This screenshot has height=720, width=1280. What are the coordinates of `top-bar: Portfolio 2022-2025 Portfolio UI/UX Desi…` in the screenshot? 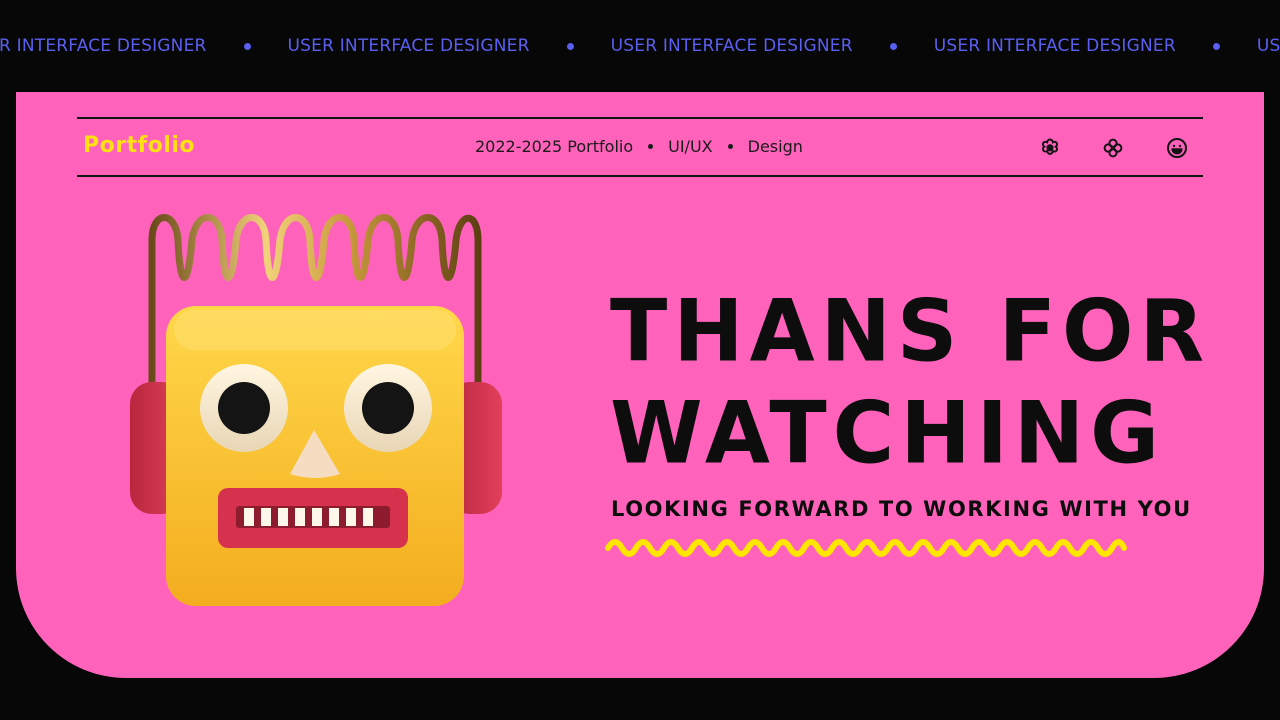 It's located at (640, 147).